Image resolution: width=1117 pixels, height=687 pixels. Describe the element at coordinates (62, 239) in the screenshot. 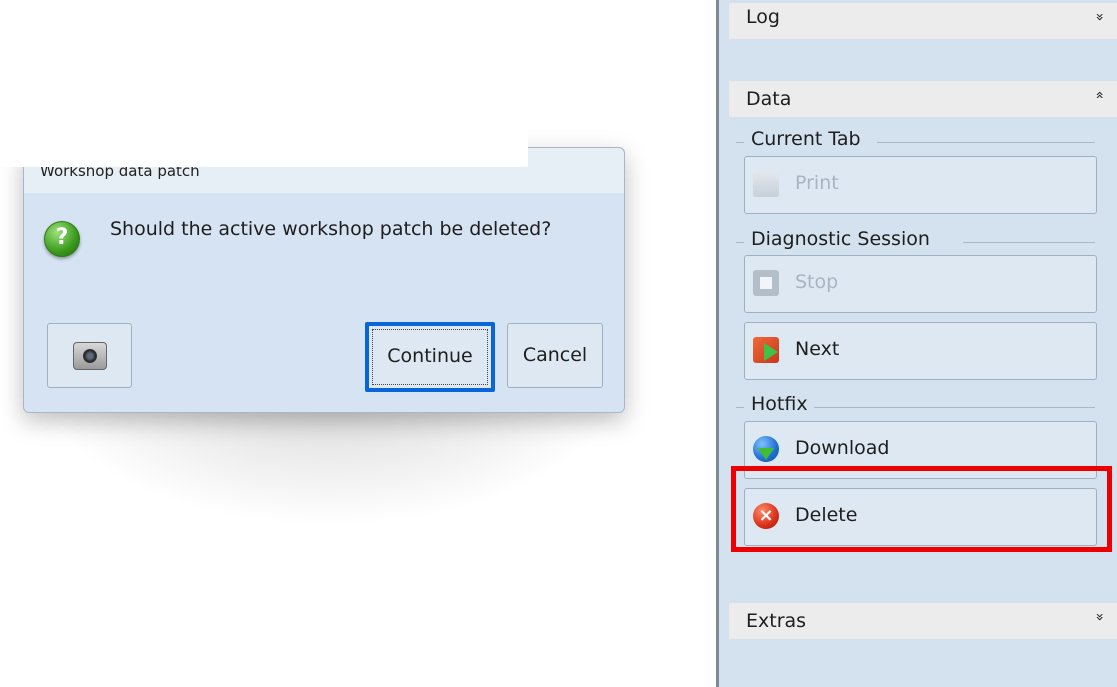

I see `question-icon: ?` at that location.